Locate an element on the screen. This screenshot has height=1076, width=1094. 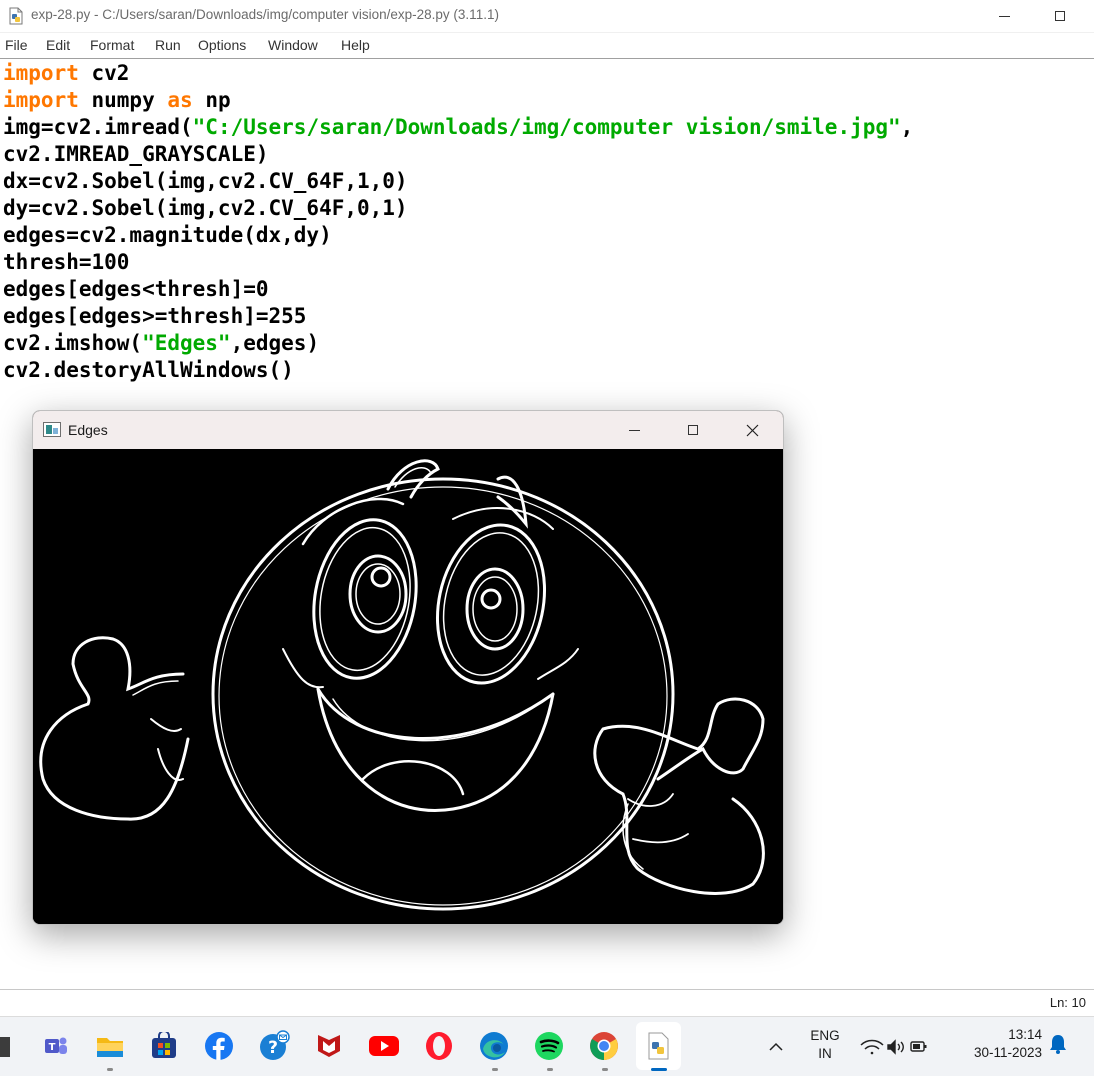
wifi-icon is located at coordinates (872, 1047).